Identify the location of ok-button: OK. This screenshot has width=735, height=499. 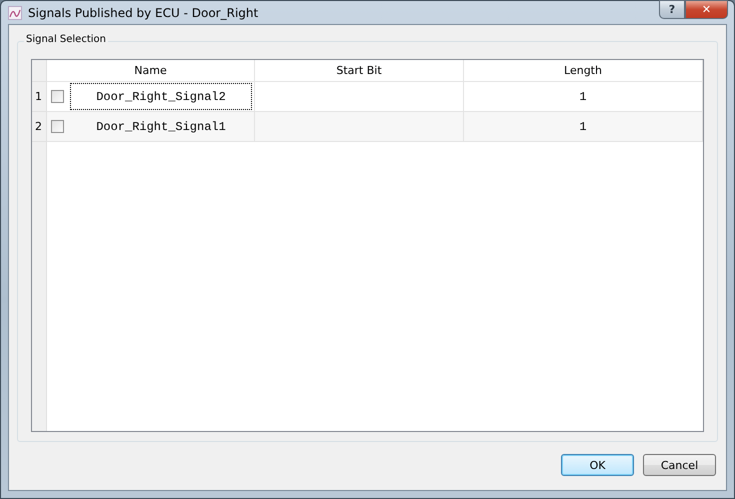
(597, 465).